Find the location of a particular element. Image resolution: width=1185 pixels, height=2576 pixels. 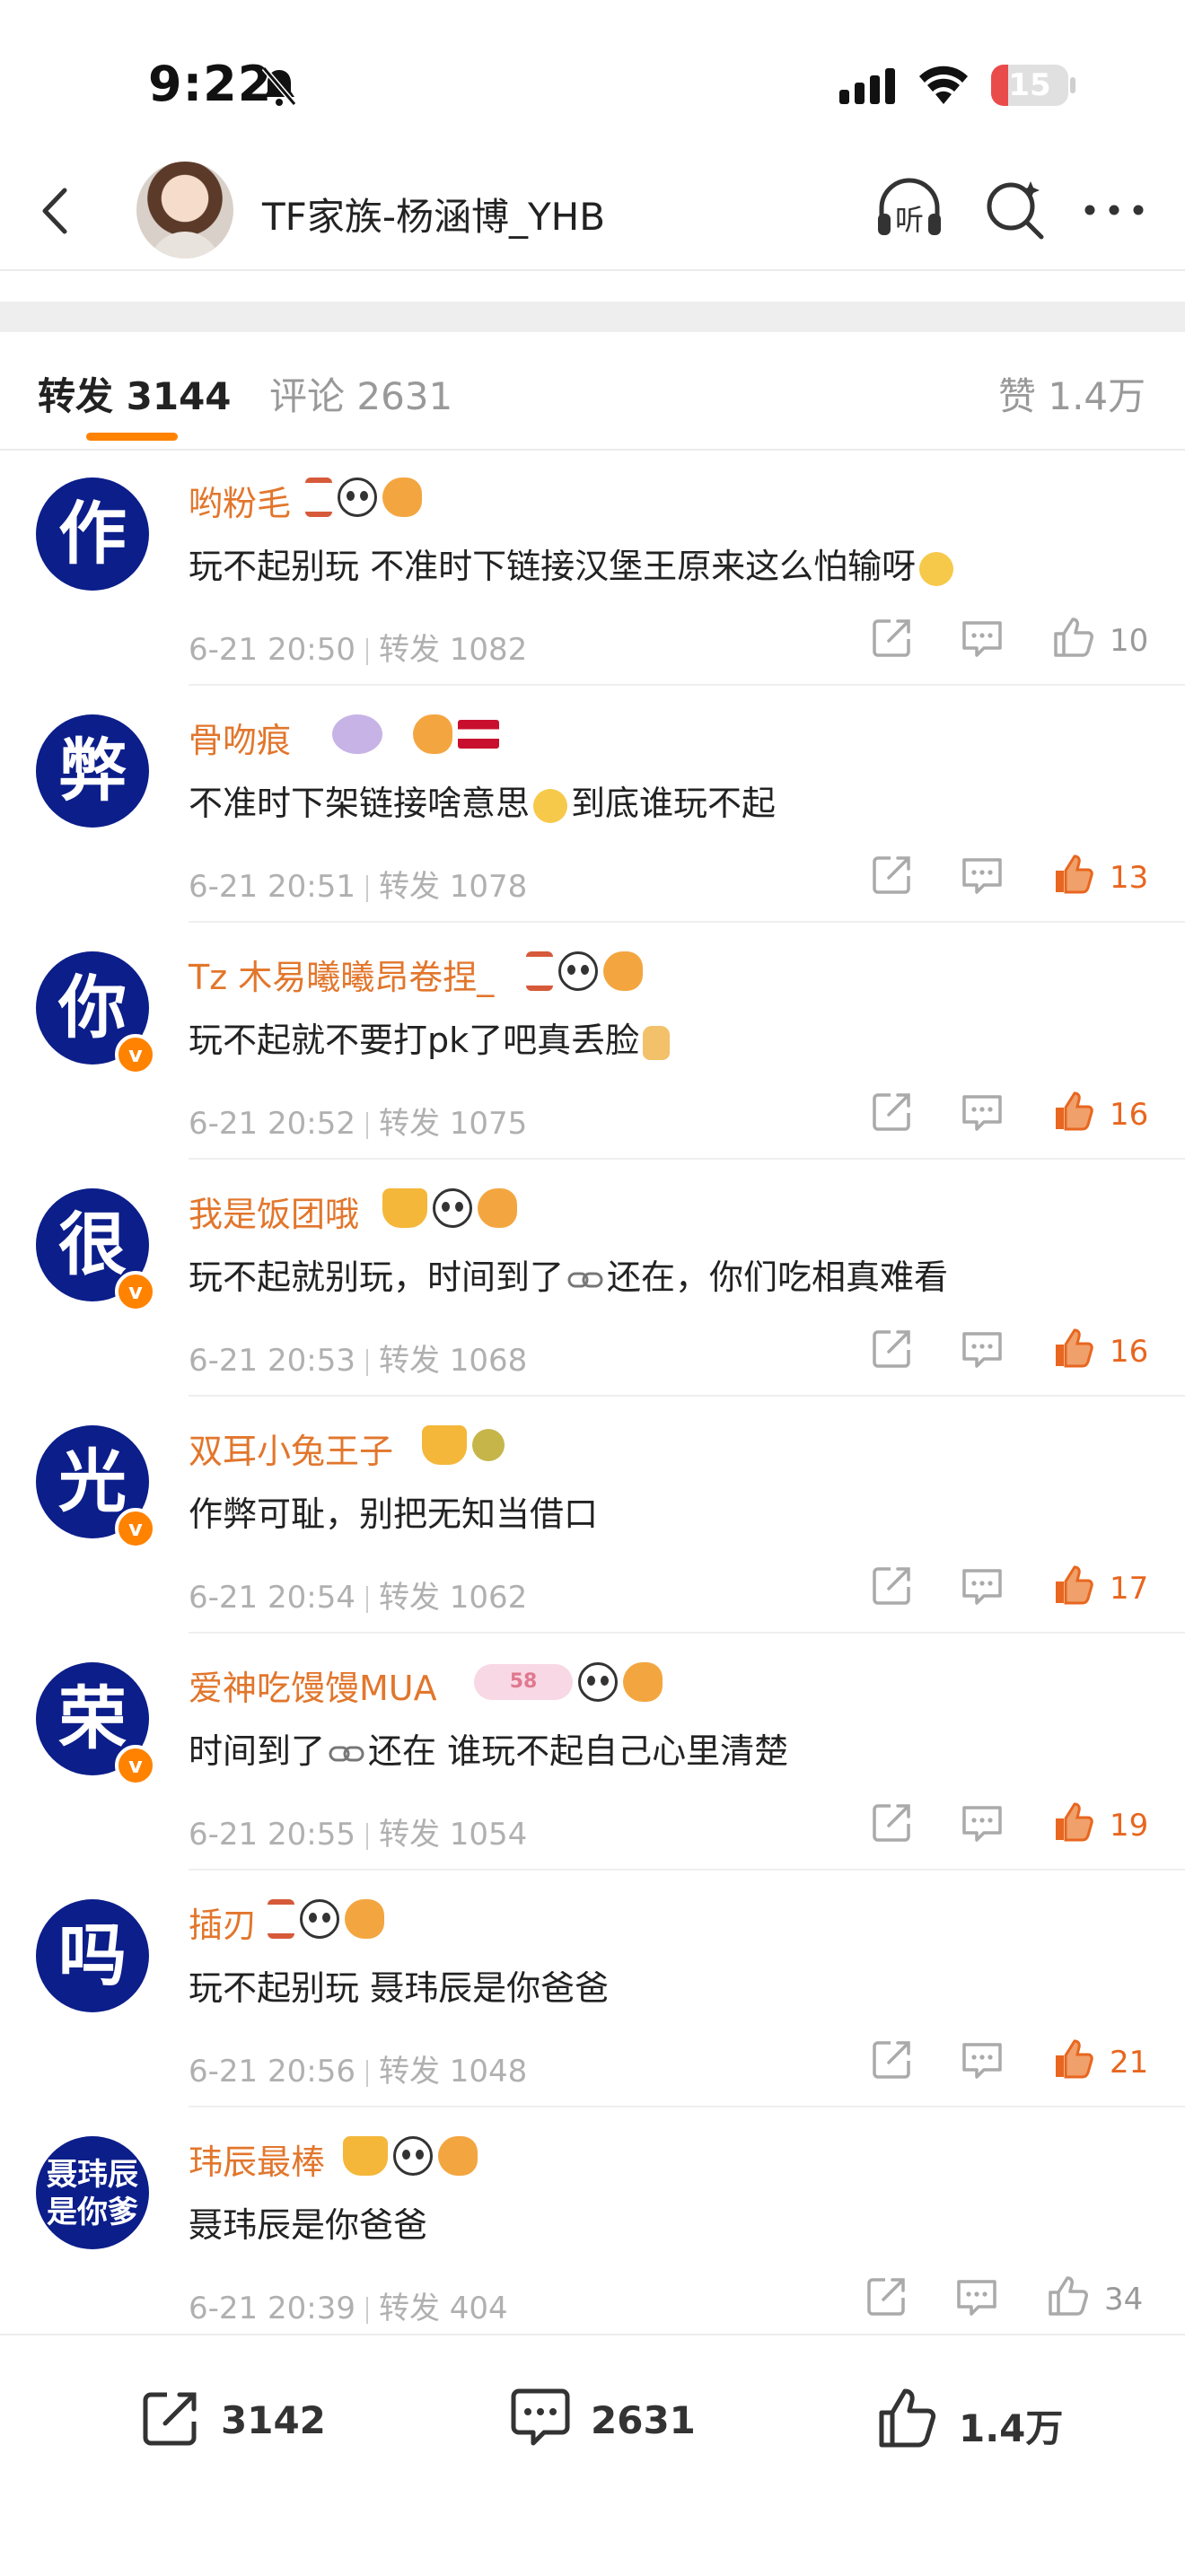

username: 双耳小兔王子 is located at coordinates (291, 1448).